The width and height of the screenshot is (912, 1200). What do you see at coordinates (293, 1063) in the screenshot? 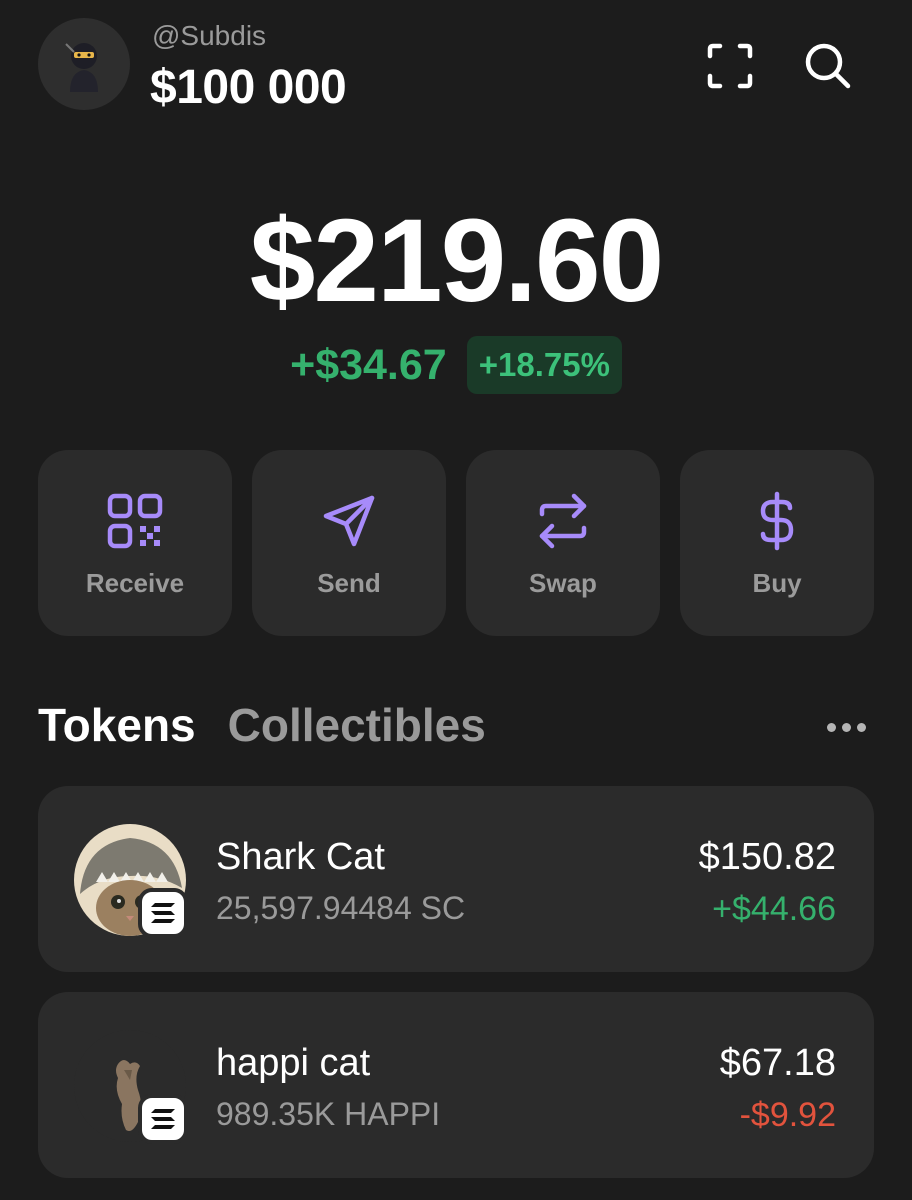
I see `token-name: happi cat` at bounding box center [293, 1063].